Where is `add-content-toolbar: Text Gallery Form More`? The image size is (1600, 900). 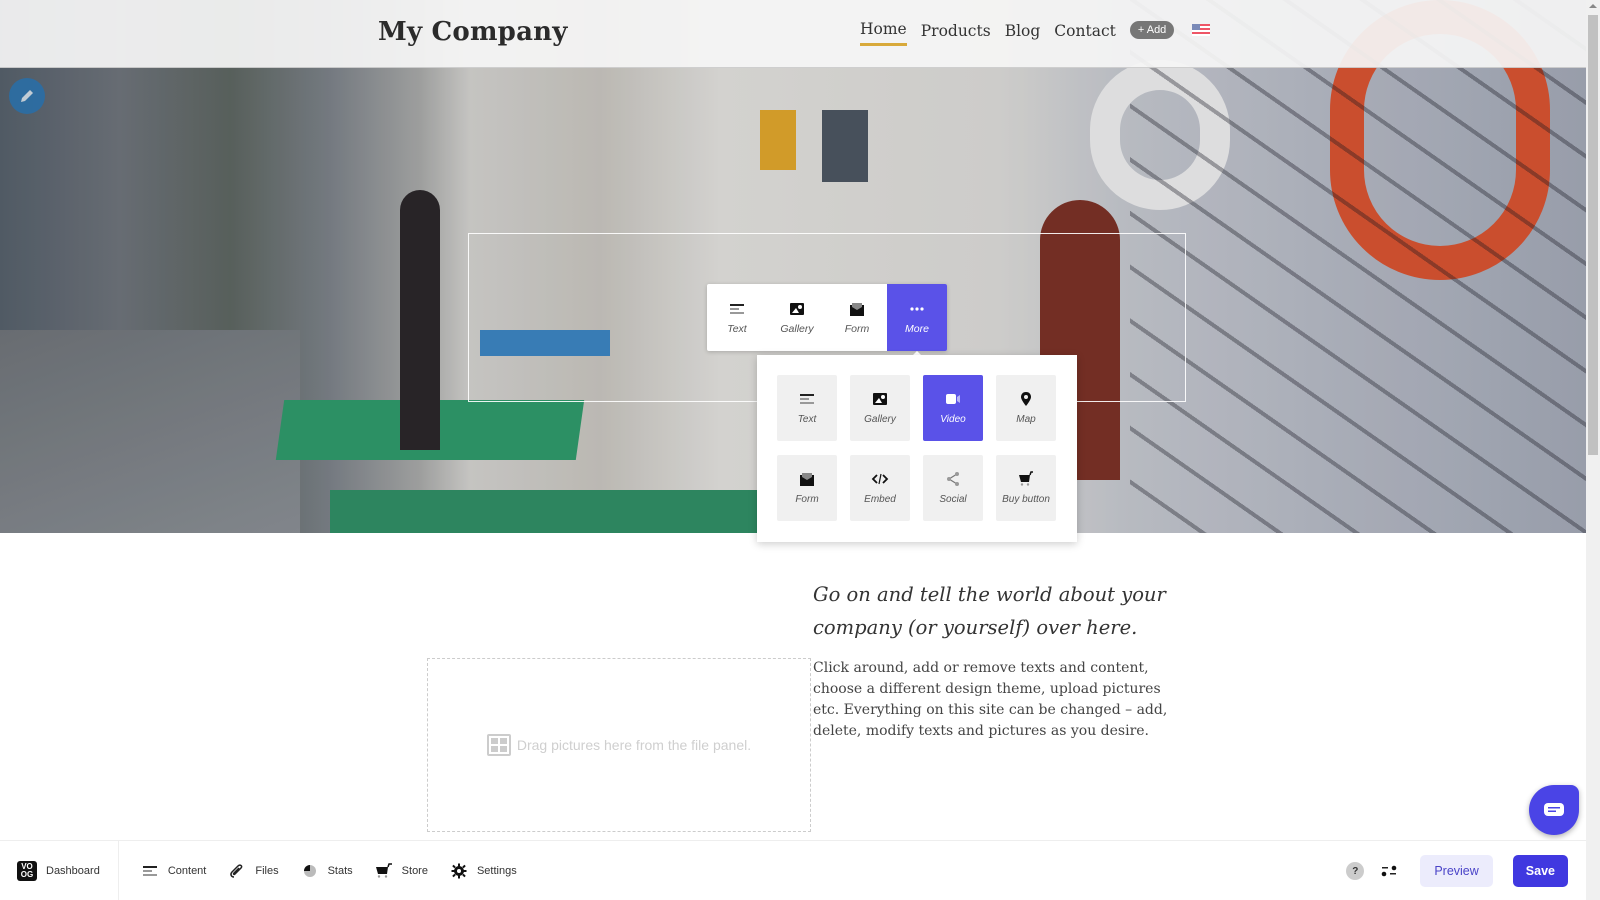 add-content-toolbar: Text Gallery Form More is located at coordinates (827, 320).